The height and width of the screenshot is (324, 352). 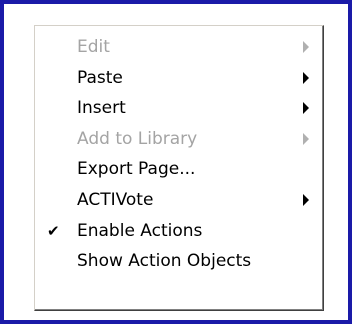 What do you see at coordinates (115, 199) in the screenshot?
I see `menu-item-label: ACTIVote` at bounding box center [115, 199].